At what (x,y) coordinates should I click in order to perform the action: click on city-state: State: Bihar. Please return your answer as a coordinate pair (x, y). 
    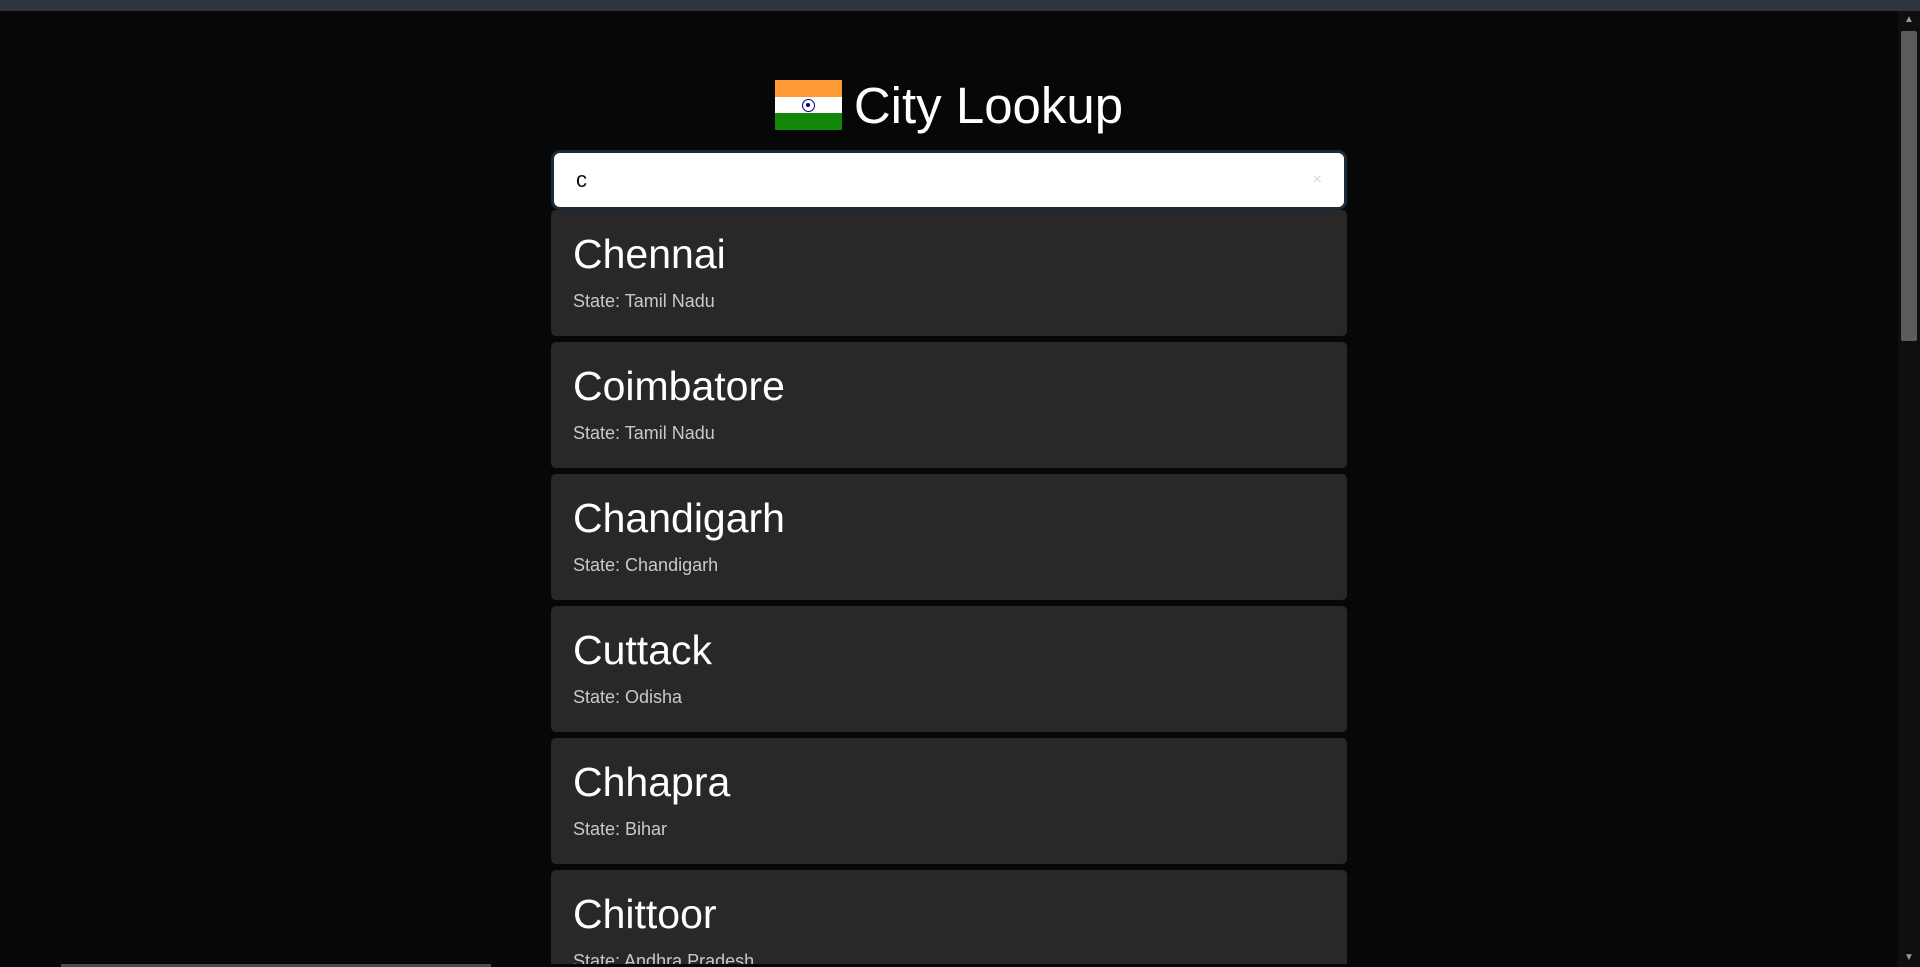
    Looking at the image, I should click on (620, 829).